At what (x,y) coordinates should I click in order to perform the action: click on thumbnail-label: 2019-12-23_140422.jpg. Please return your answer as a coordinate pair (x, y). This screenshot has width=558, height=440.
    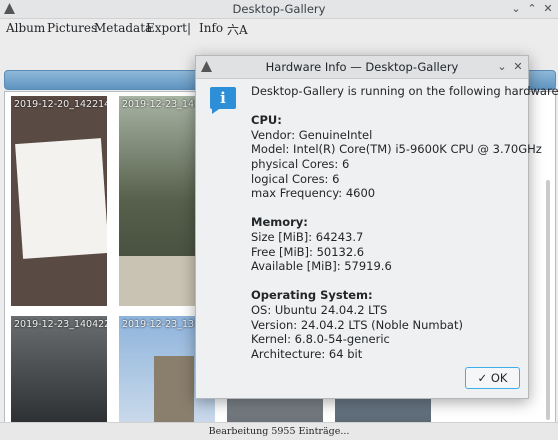
    Looking at the image, I should click on (60, 324).